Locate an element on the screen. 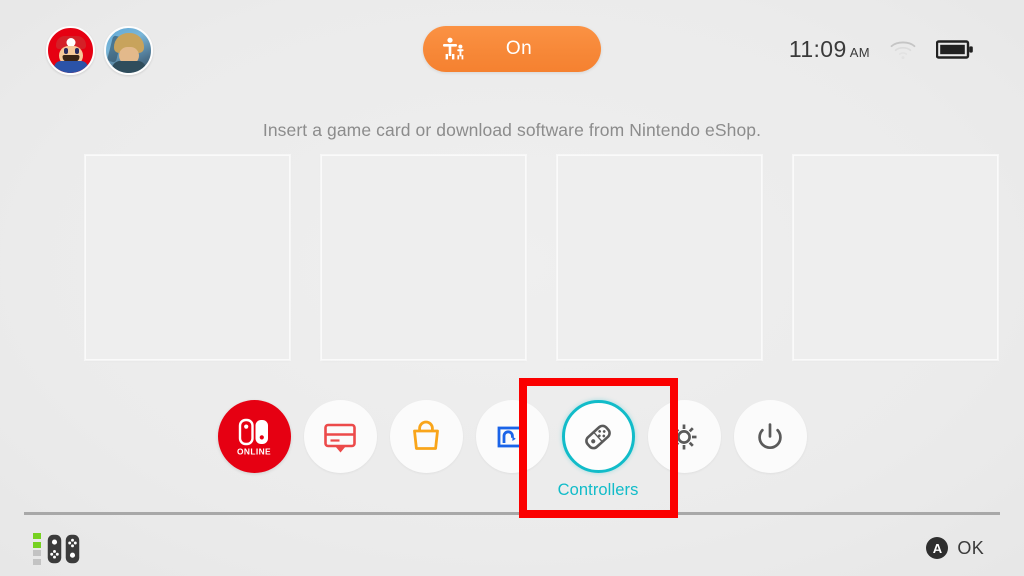 The image size is (1024, 576). dock-item-settings is located at coordinates (684, 440).